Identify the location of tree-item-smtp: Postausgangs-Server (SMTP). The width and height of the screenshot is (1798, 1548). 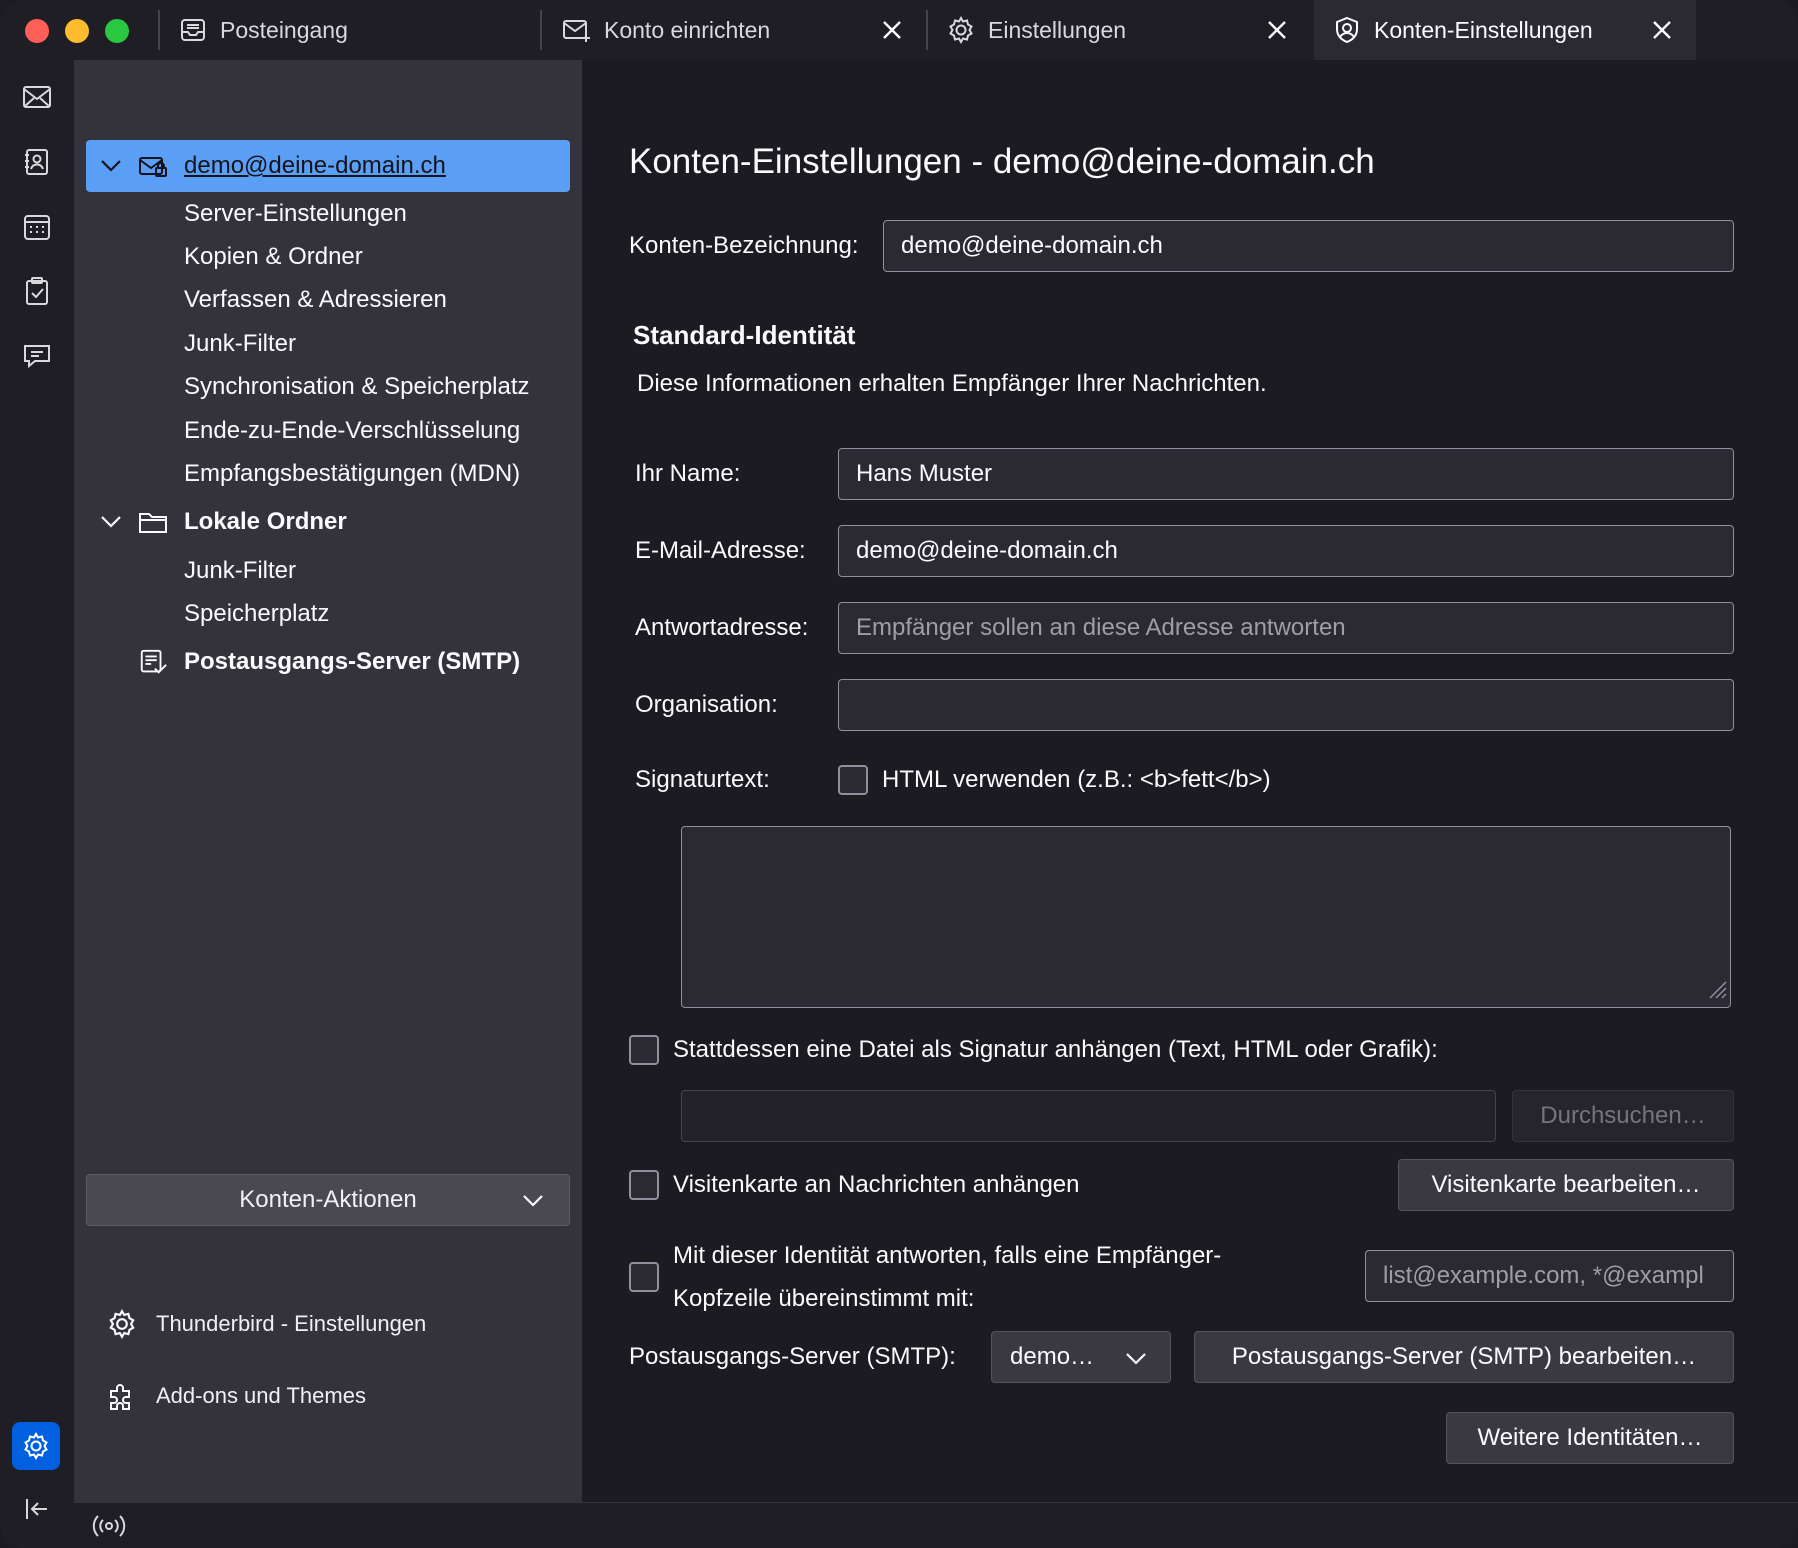
(328, 662).